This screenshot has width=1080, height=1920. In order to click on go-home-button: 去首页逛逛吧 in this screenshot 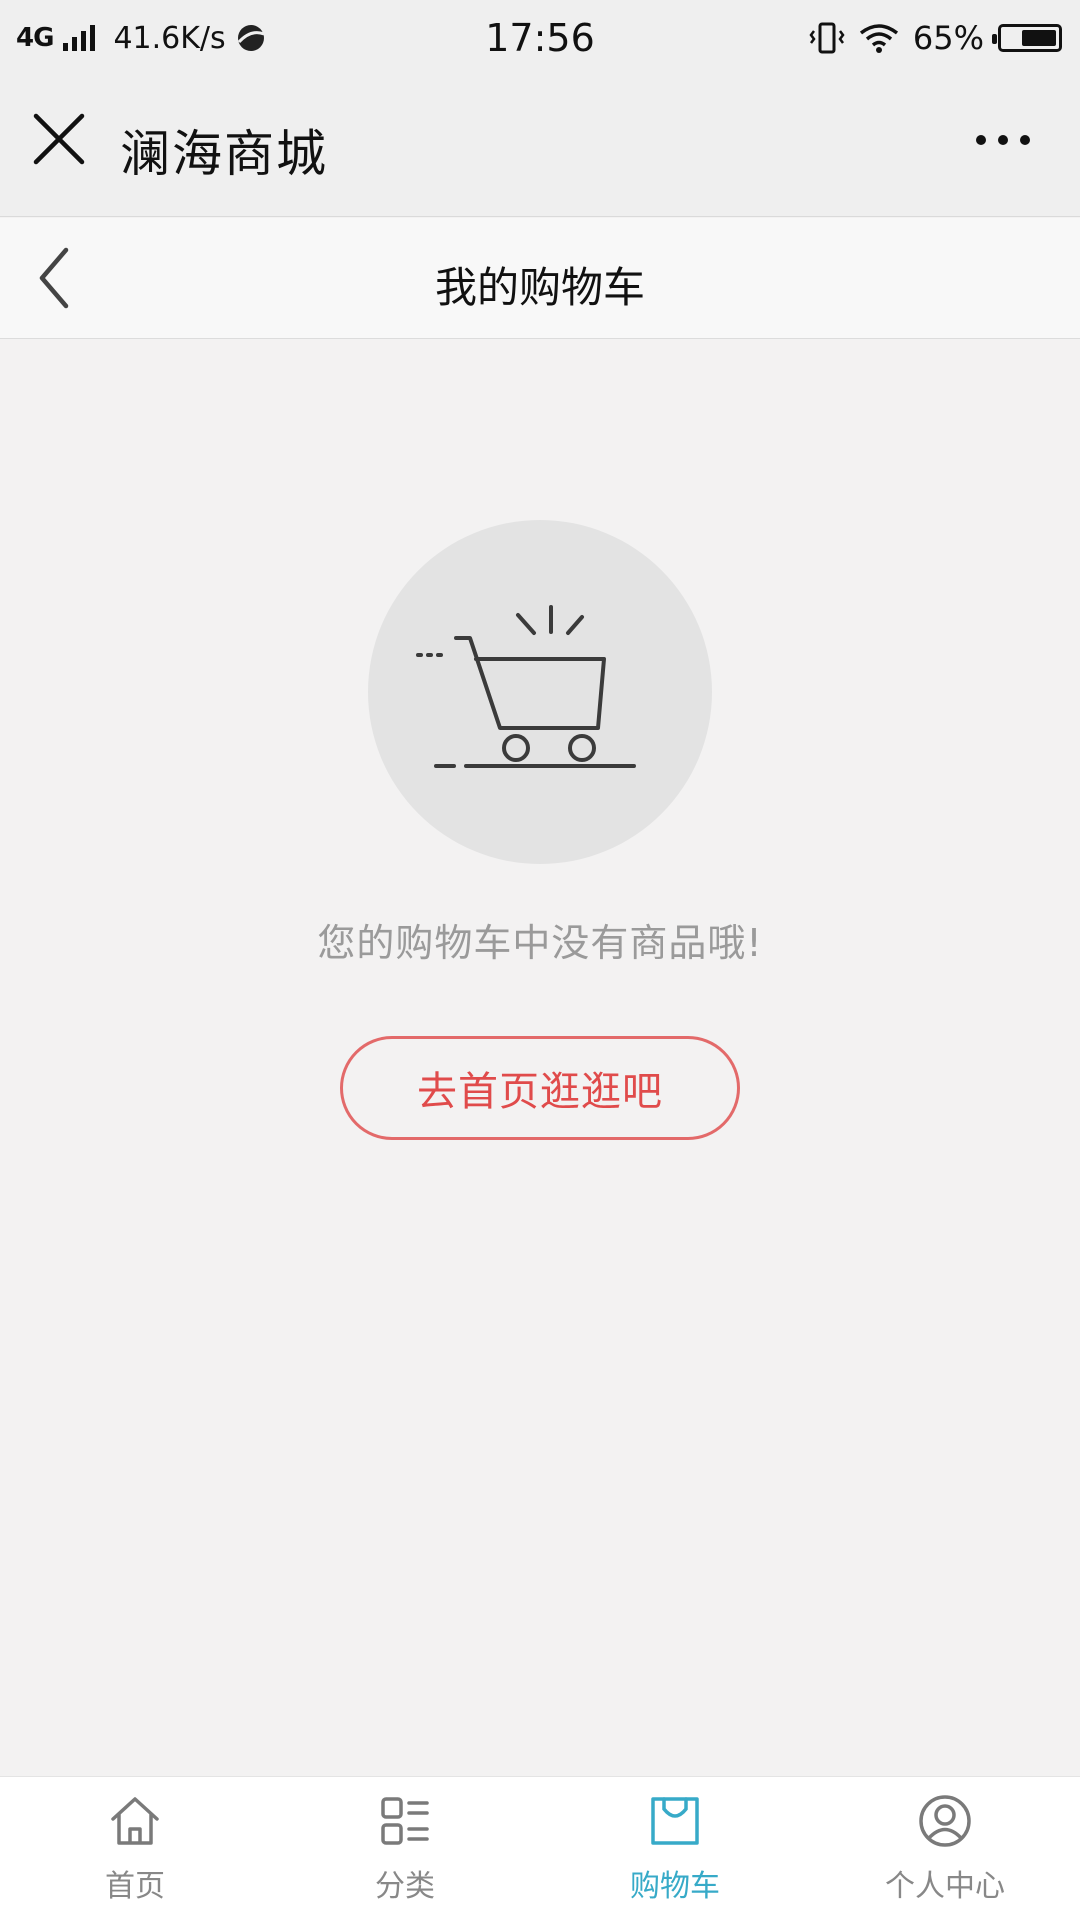, I will do `click(540, 1088)`.